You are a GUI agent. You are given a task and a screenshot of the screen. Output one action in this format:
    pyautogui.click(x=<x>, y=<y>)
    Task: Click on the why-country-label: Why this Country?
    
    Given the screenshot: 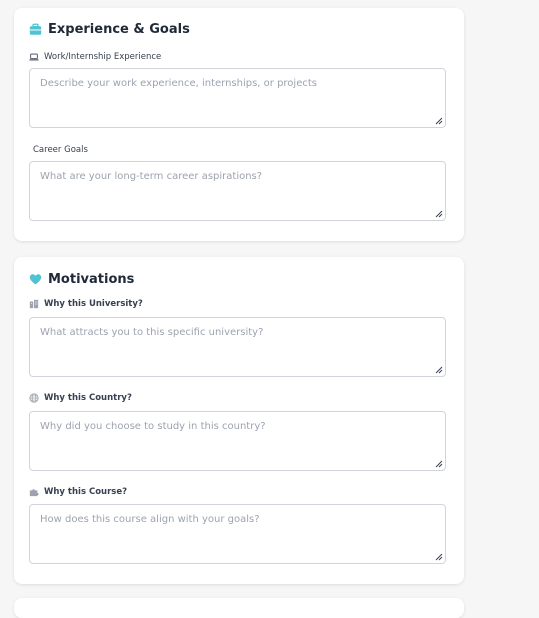 What is the action you would take?
    pyautogui.click(x=80, y=398)
    